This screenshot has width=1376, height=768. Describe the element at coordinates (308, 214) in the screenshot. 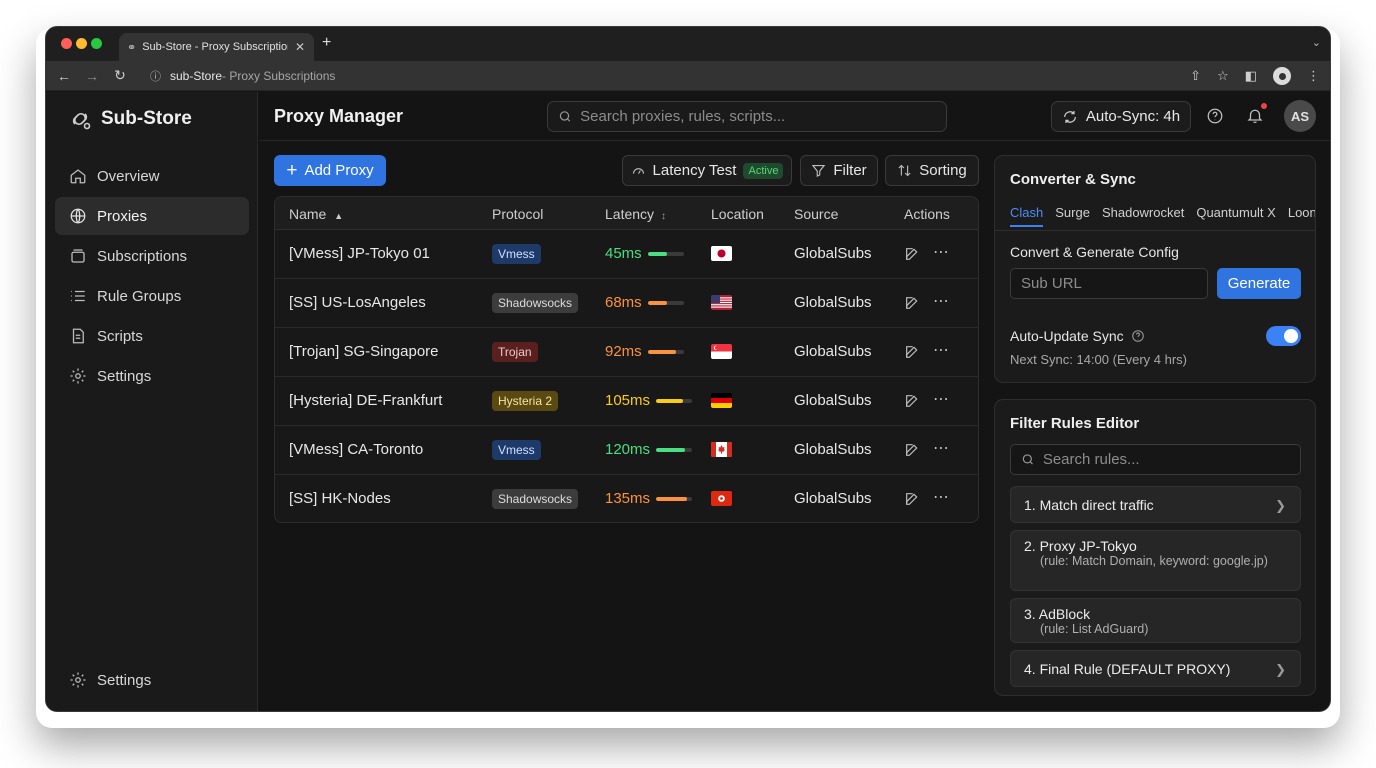

I see `column-header-label: Name` at that location.